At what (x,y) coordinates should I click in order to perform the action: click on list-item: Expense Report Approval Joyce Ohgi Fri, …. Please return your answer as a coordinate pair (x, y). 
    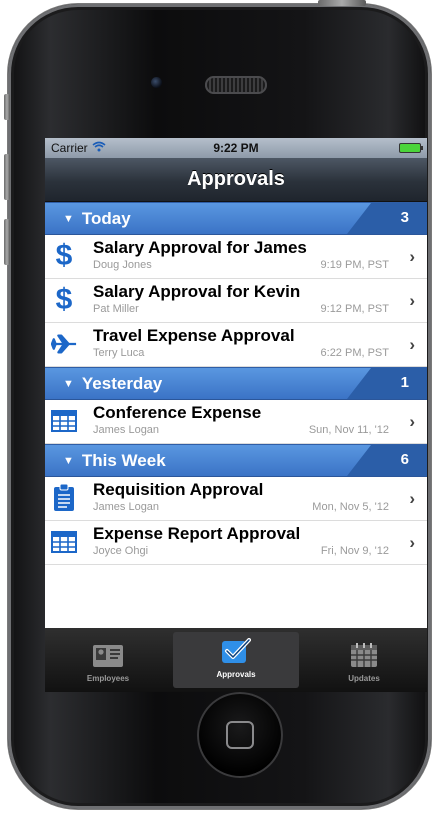
    Looking at the image, I should click on (236, 543).